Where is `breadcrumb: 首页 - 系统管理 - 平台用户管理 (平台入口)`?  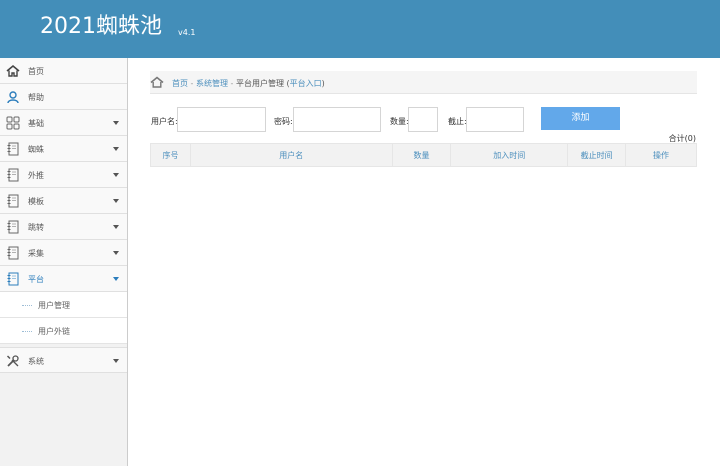
breadcrumb: 首页 - 系统管理 - 平台用户管理 (平台入口) is located at coordinates (423, 82).